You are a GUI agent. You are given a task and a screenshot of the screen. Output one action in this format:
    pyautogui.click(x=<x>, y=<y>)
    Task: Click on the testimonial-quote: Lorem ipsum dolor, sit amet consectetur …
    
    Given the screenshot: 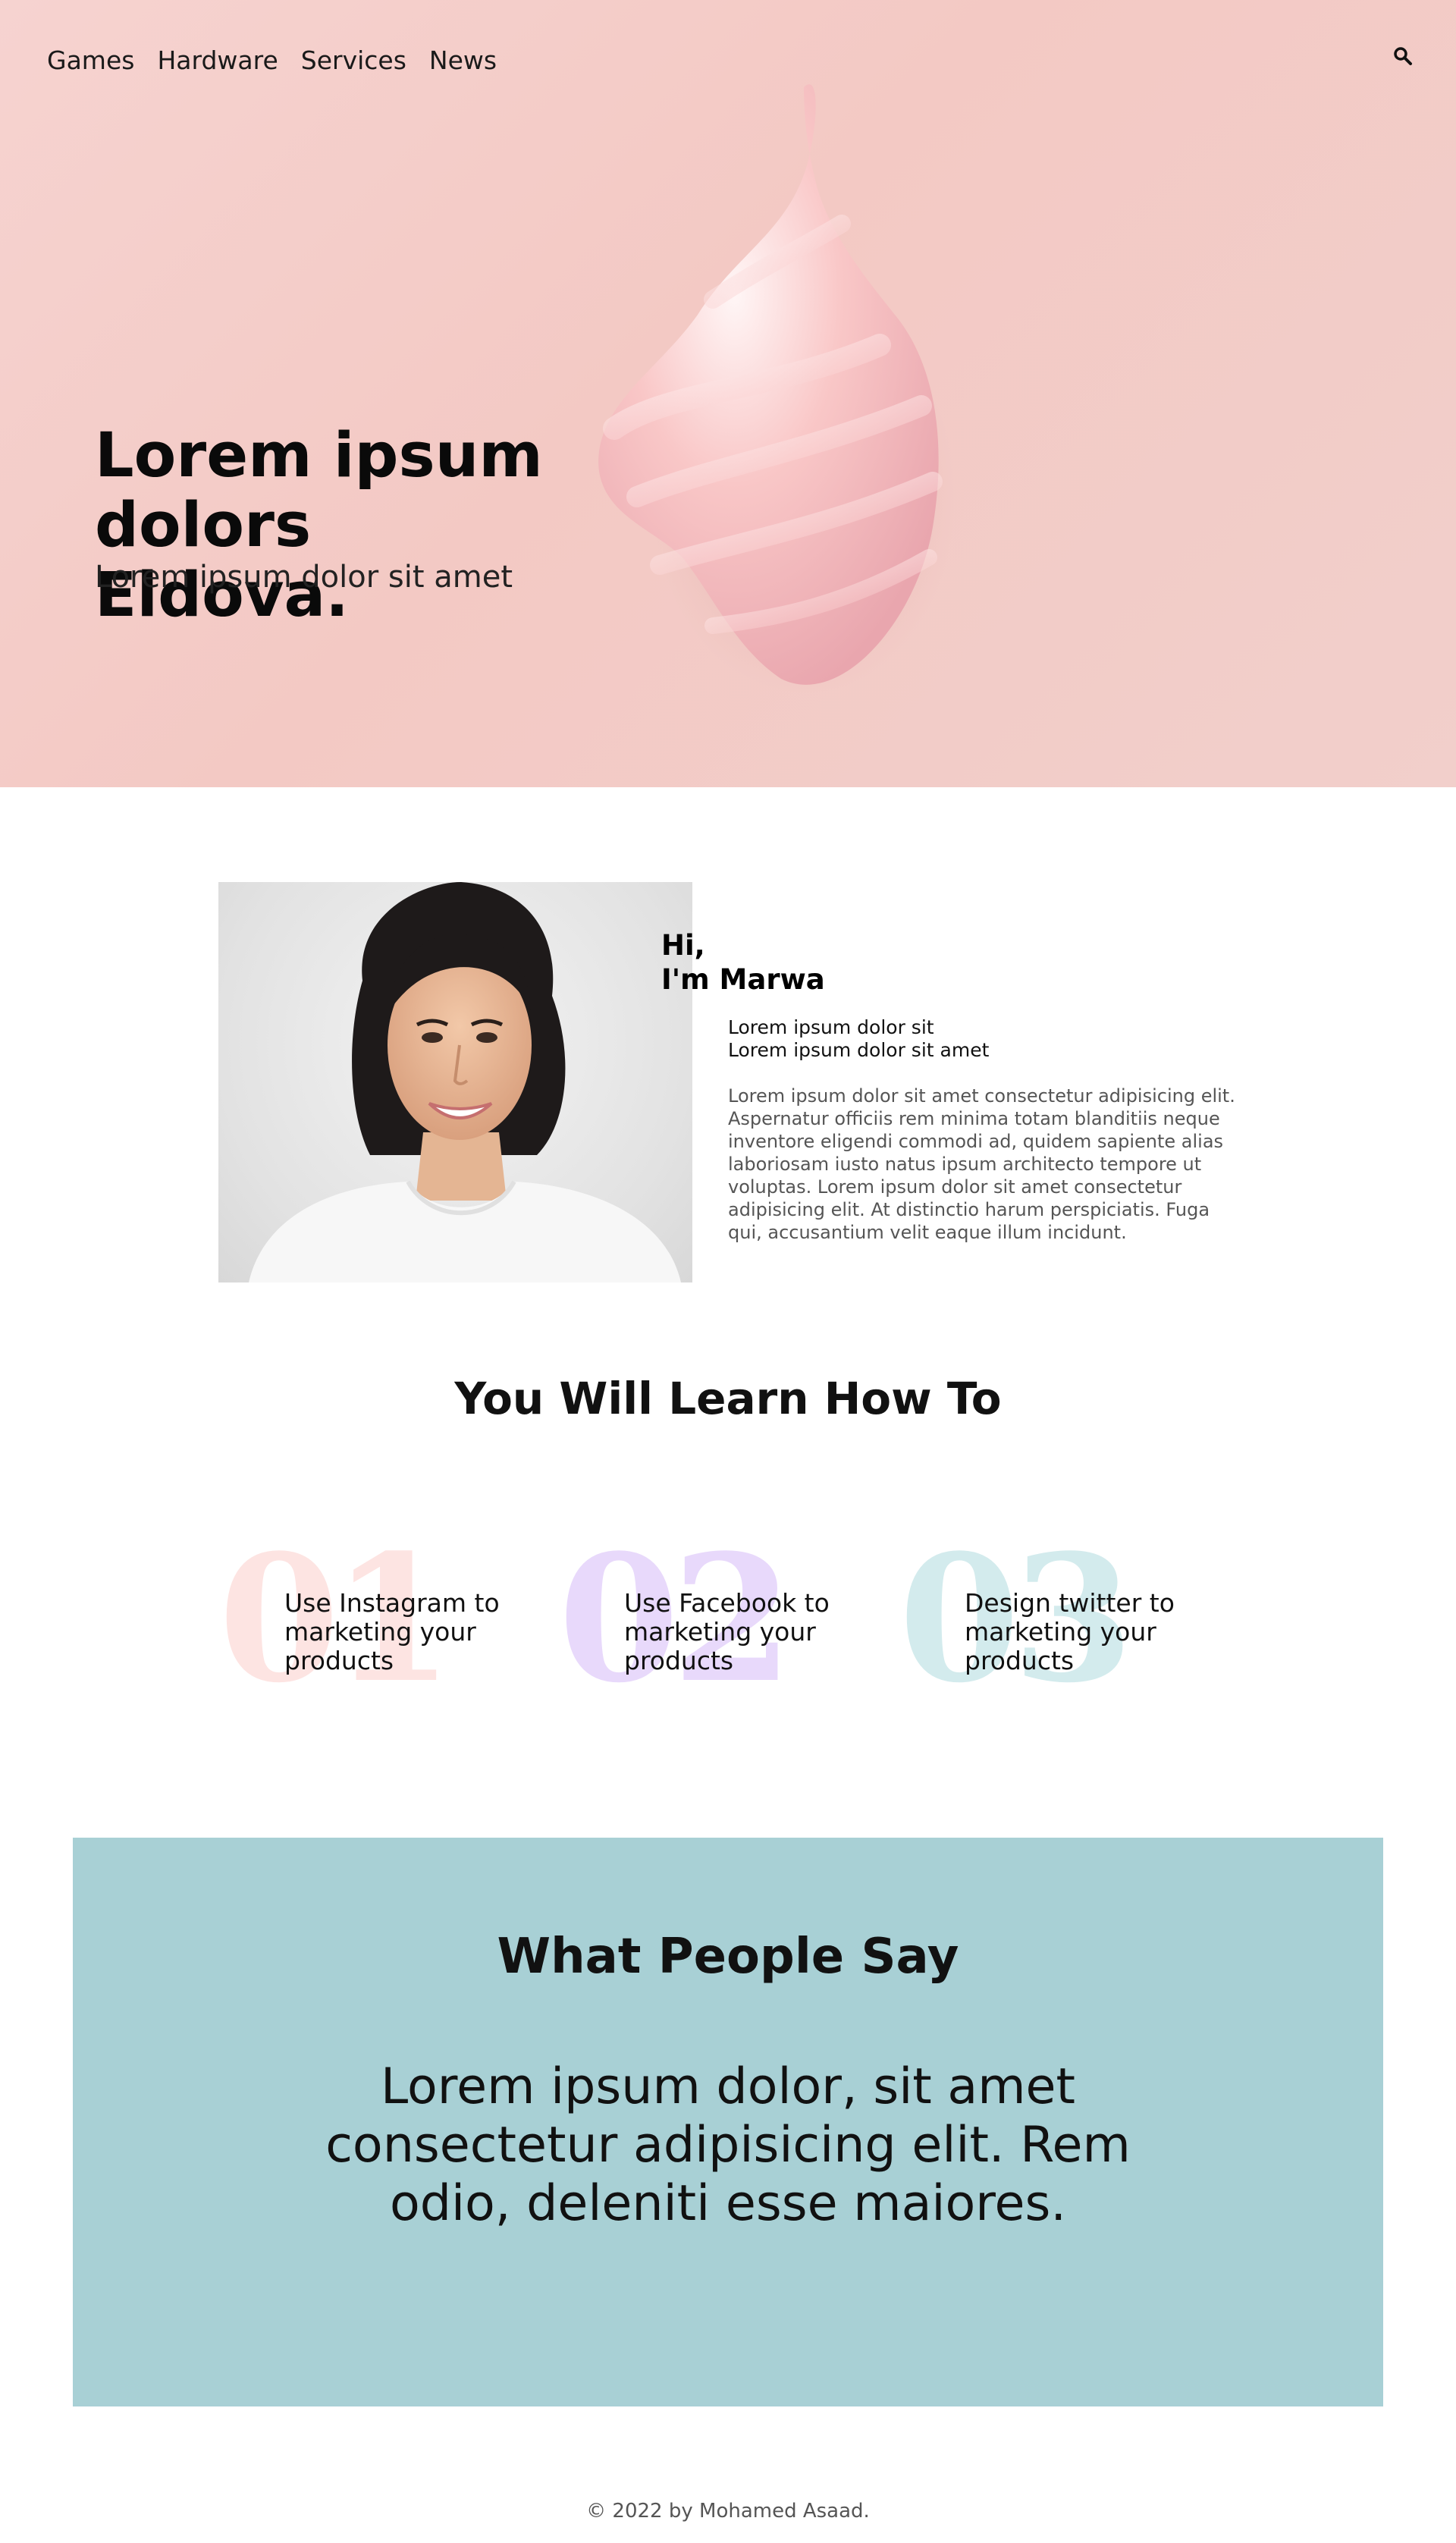 What is the action you would take?
    pyautogui.click(x=728, y=2145)
    